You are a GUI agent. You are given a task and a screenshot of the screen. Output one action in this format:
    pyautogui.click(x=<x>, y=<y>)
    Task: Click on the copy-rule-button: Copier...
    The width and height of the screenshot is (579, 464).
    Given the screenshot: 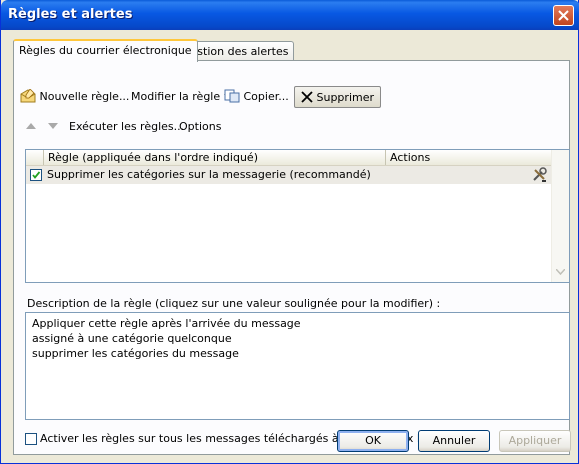 What is the action you would take?
    pyautogui.click(x=256, y=97)
    